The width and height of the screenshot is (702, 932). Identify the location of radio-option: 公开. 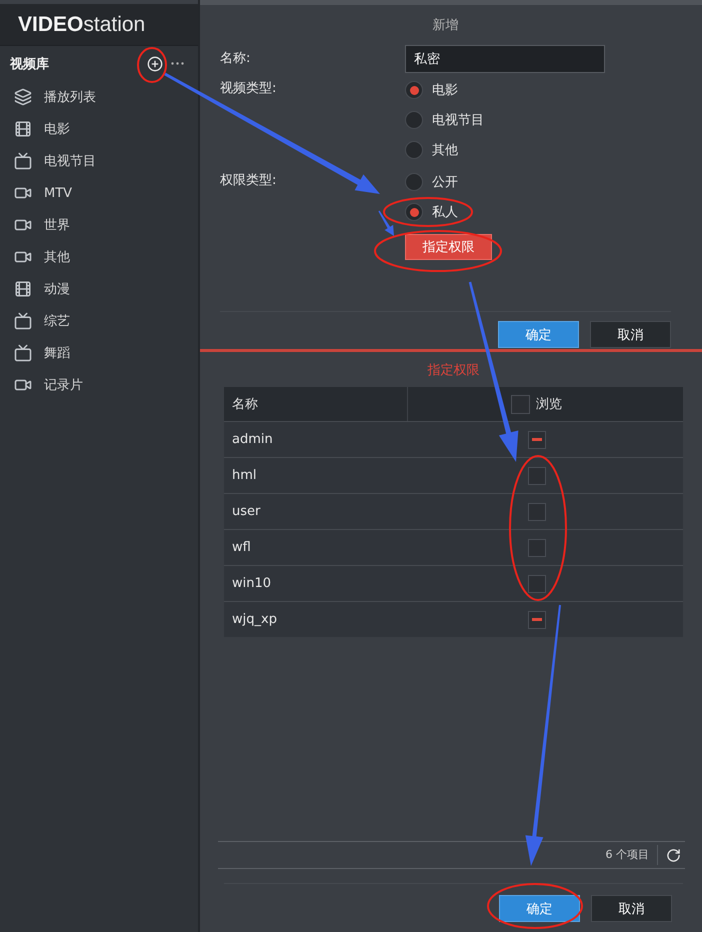
(431, 182).